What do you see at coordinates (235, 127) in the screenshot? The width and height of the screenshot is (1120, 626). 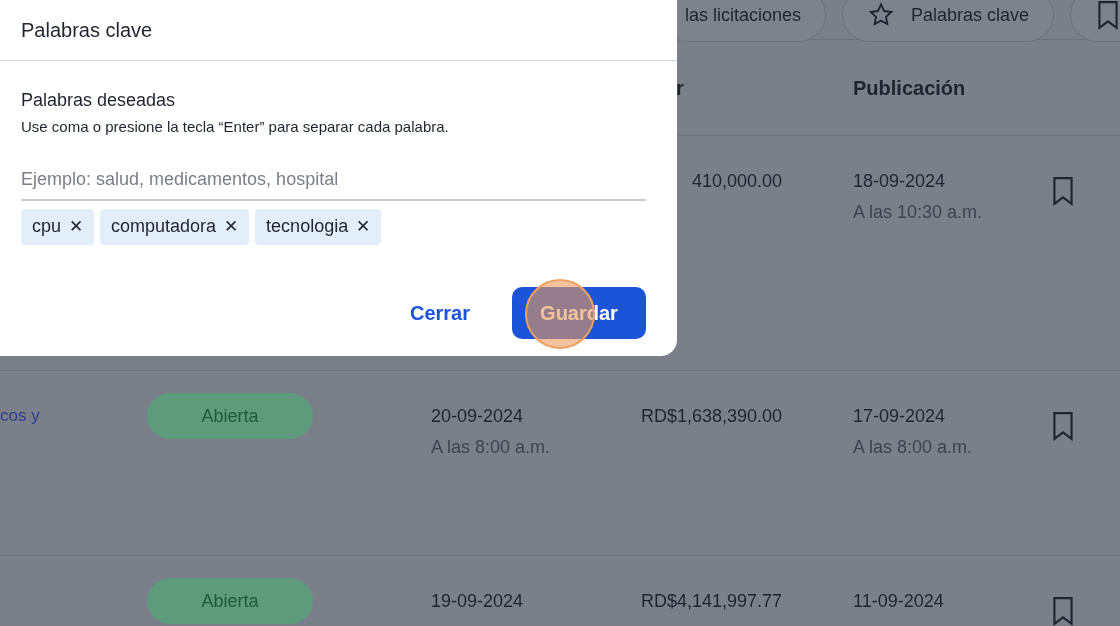 I see `hint-text: Use coma o presione la tecla “Enter” para separar cada palabra.` at bounding box center [235, 127].